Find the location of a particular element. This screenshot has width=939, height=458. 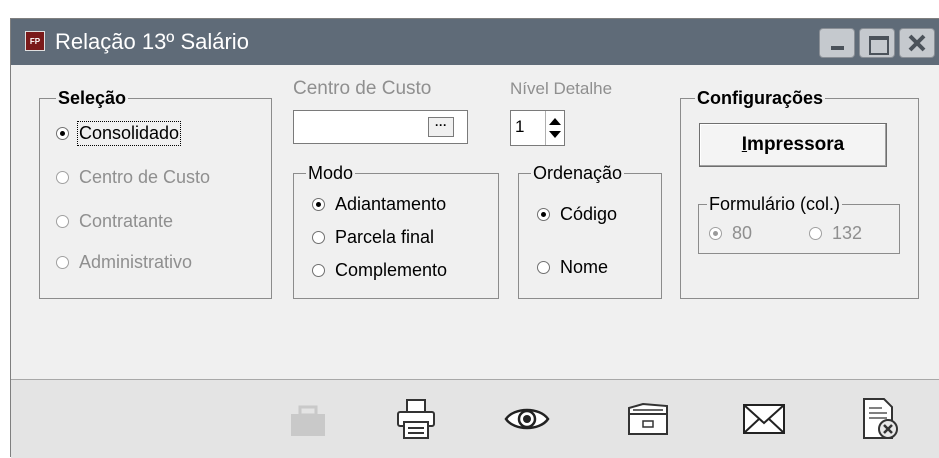

radio-label: Administrativo is located at coordinates (136, 261).